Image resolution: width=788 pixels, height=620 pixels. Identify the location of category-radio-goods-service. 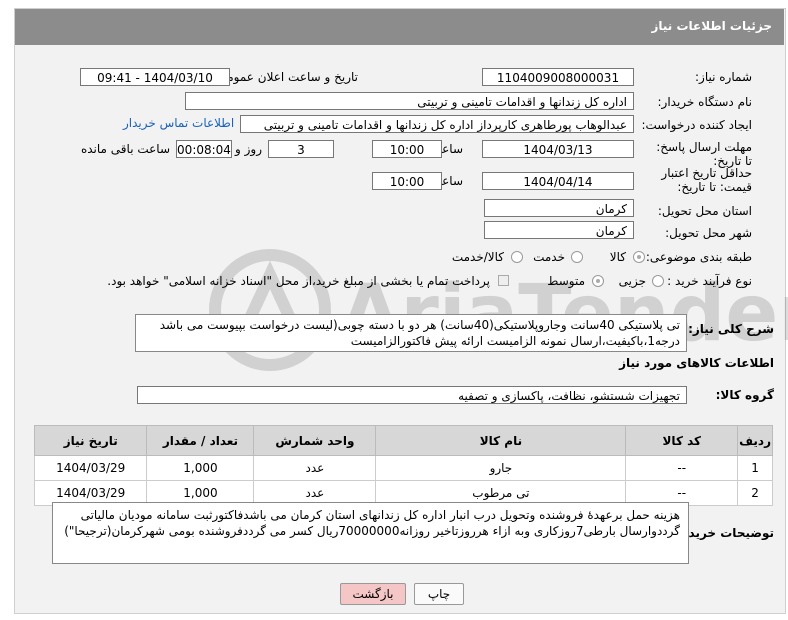
(517, 257).